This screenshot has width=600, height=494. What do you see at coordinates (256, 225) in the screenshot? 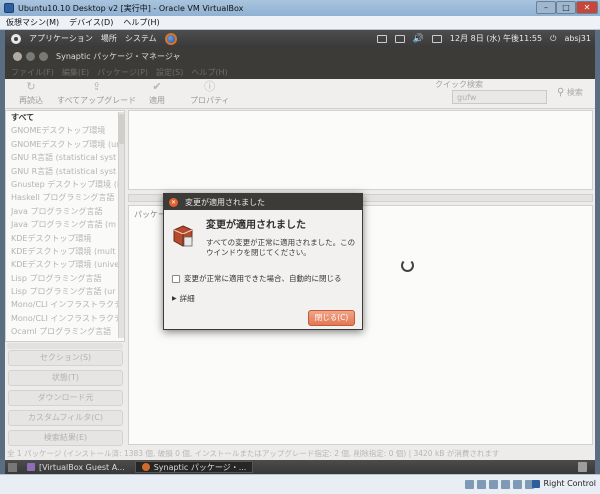
I see `dialog-heading: 変更が適用されました` at bounding box center [256, 225].